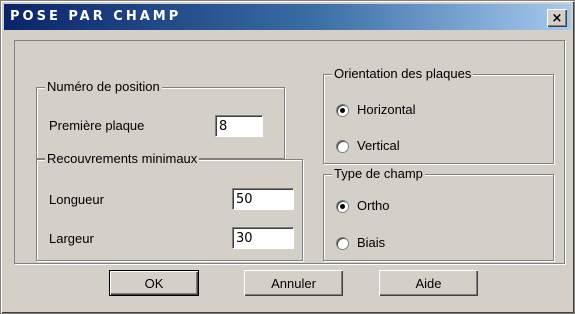 Image resolution: width=575 pixels, height=314 pixels. Describe the element at coordinates (342, 110) in the screenshot. I see `horizontal-radio` at that location.